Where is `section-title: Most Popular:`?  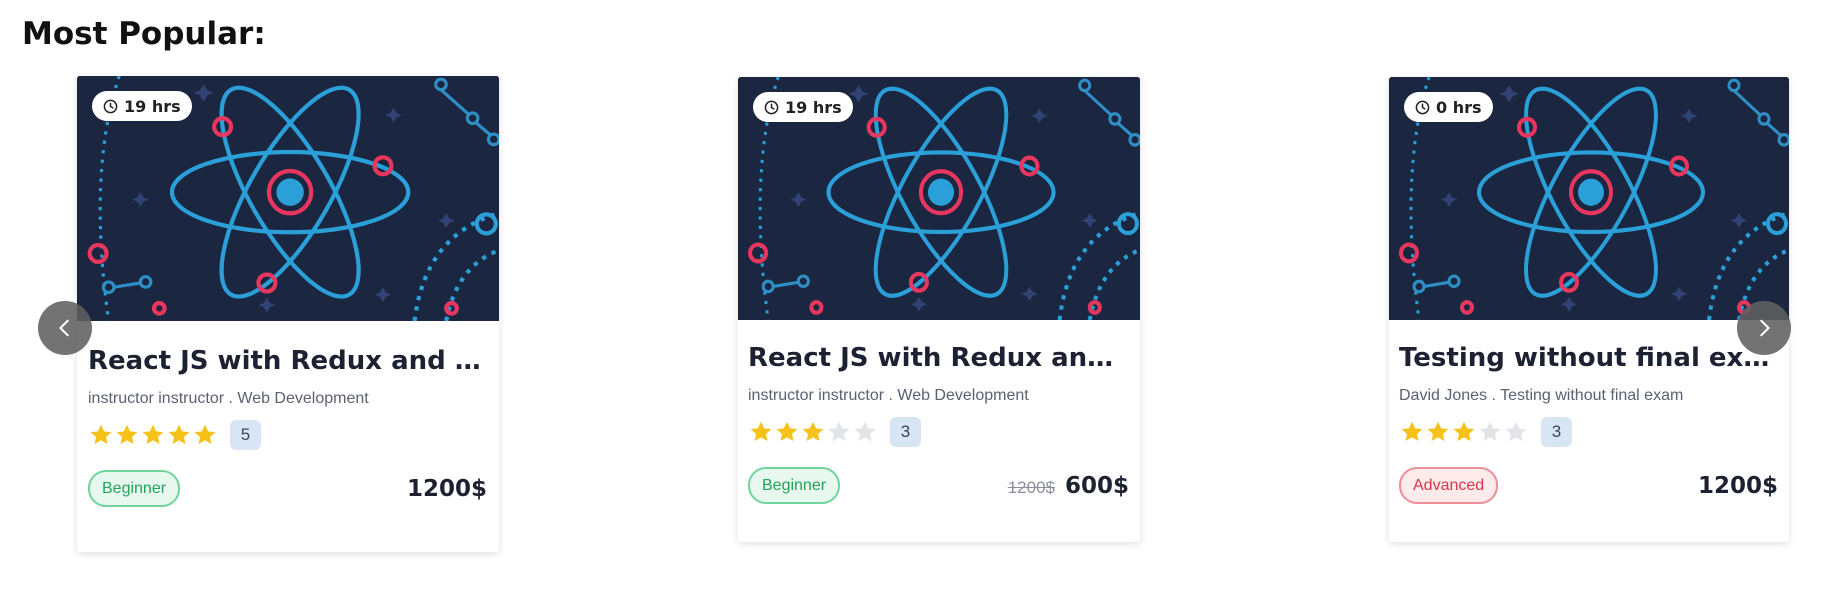 section-title: Most Popular: is located at coordinates (144, 34).